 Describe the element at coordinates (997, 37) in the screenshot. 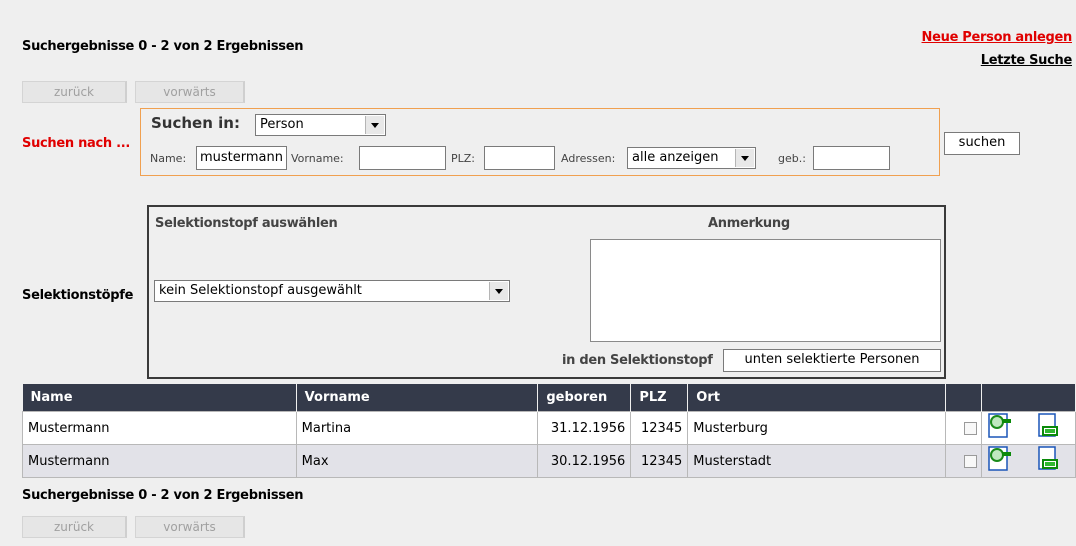

I see `new-person-link: Neue Person anlegen` at that location.